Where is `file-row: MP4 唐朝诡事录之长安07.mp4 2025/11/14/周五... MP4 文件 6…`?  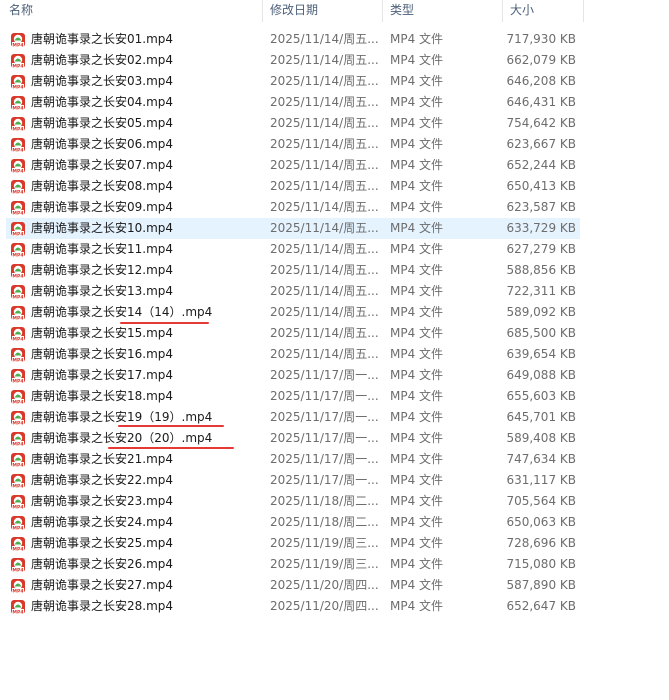
file-row: MP4 唐朝诡事录之长安07.mp4 2025/11/14/周五... MP4 文件 6… is located at coordinates (334, 165).